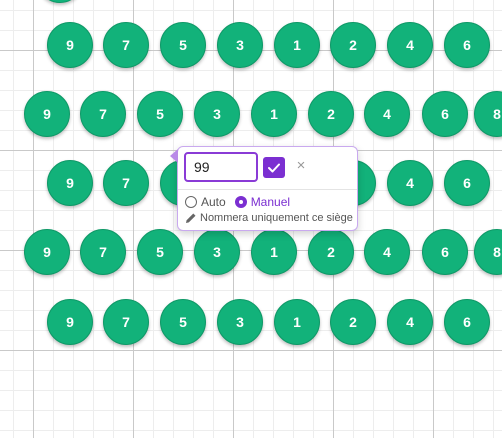 The image size is (502, 438). What do you see at coordinates (270, 202) in the screenshot?
I see `radio-manuel-label: Manuel` at bounding box center [270, 202].